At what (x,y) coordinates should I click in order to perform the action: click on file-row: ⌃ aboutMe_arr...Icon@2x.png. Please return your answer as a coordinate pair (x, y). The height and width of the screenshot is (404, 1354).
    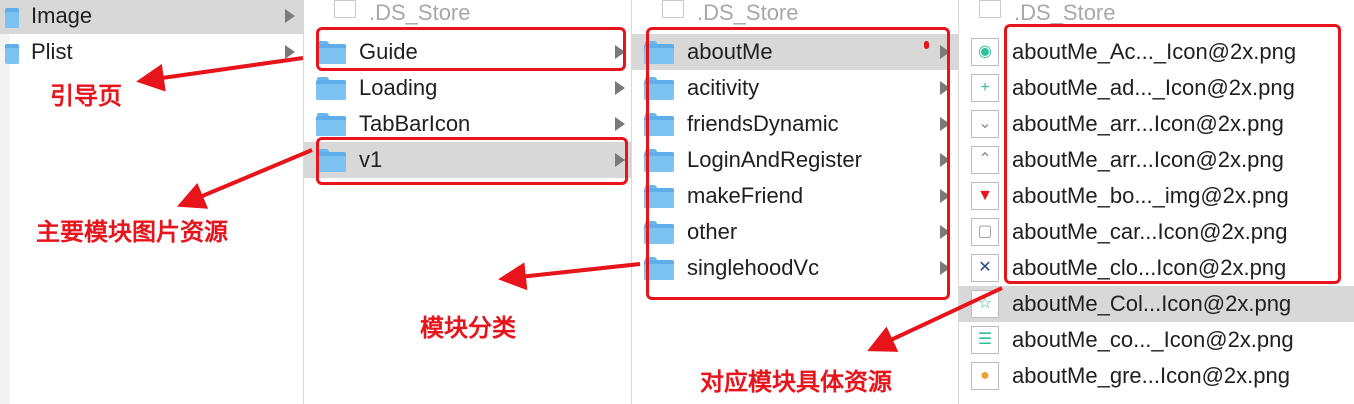
    Looking at the image, I should click on (1156, 160).